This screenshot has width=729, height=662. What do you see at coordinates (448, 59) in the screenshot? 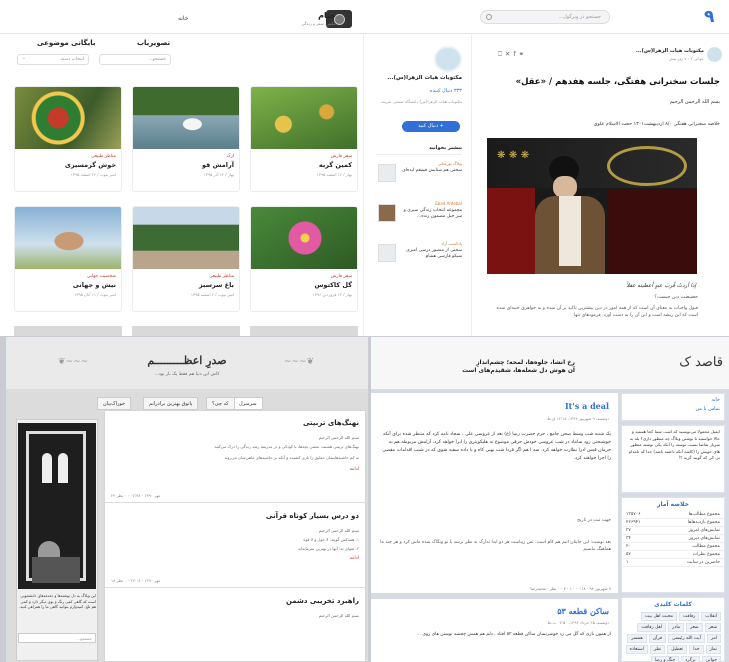
I see `avatar` at bounding box center [448, 59].